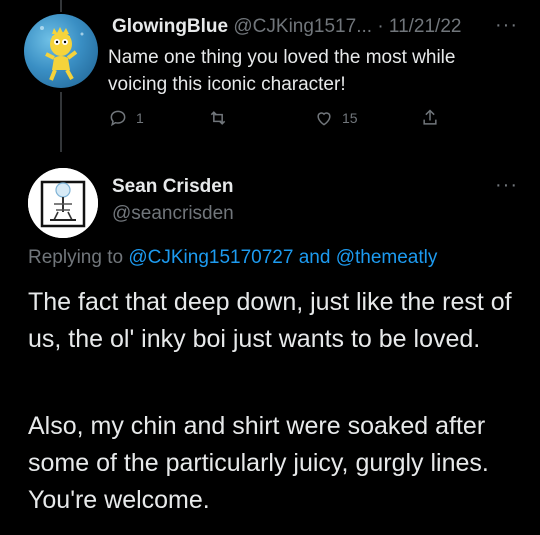 The width and height of the screenshot is (540, 535). I want to click on retweet-icon, so click(218, 118).